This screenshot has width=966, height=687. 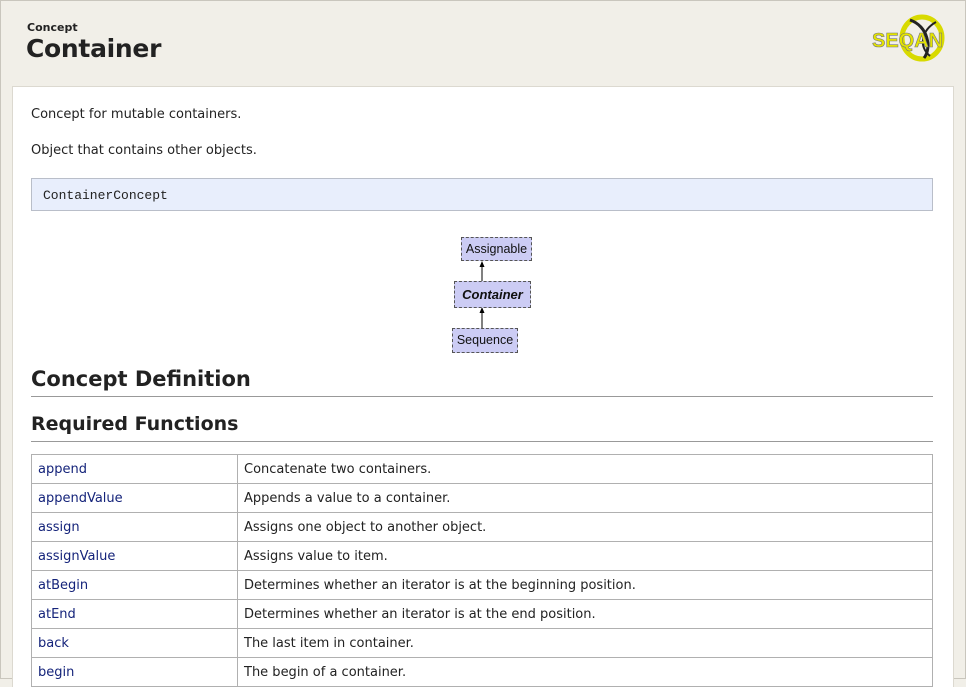 I want to click on function-link: atEnd, so click(x=57, y=614).